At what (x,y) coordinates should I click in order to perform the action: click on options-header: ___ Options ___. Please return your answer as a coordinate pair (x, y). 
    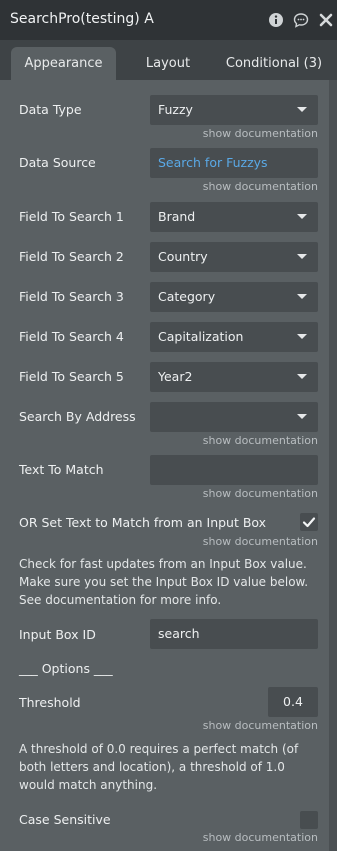
    Looking at the image, I should click on (66, 668).